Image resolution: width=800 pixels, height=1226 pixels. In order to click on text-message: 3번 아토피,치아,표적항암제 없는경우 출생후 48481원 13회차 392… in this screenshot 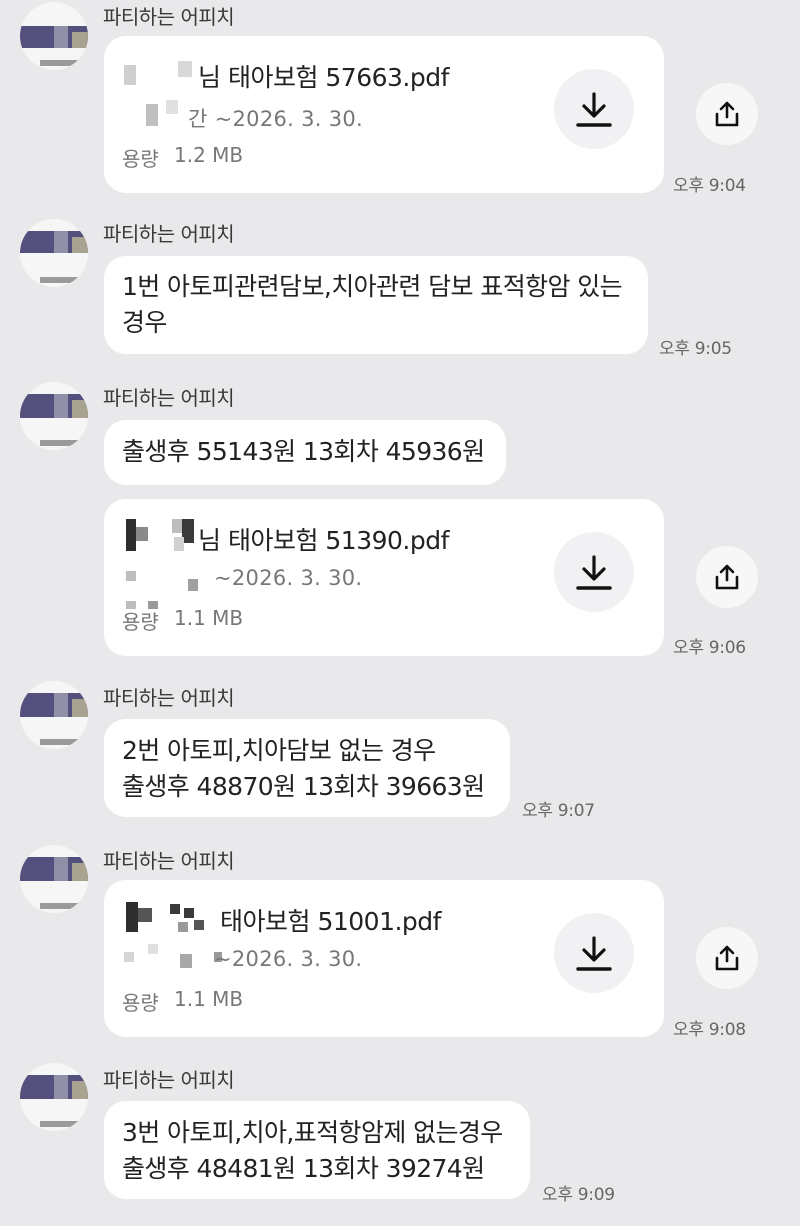, I will do `click(317, 1150)`.